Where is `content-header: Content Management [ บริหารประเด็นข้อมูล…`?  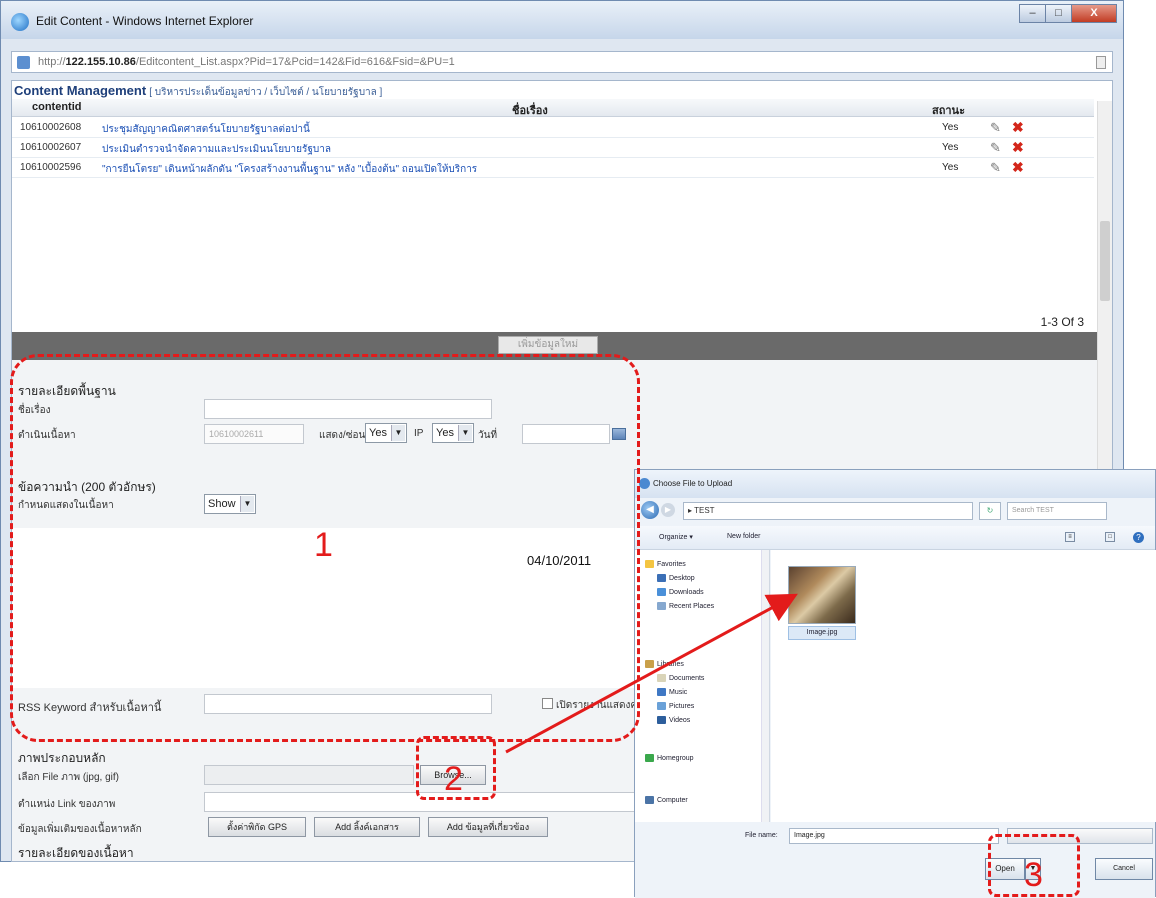
content-header: Content Management [ บริหารประเด็นข้อมูล… is located at coordinates (198, 91).